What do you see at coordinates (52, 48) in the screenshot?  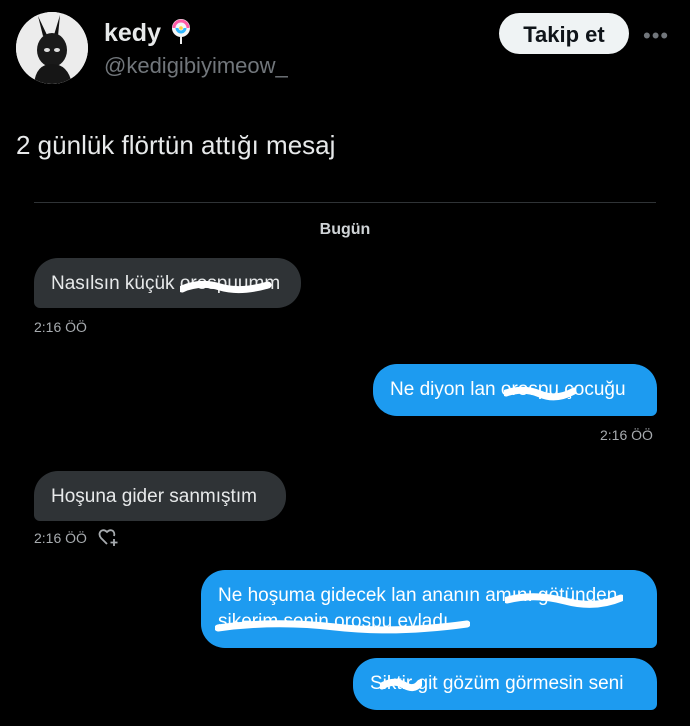 I see `avatar` at bounding box center [52, 48].